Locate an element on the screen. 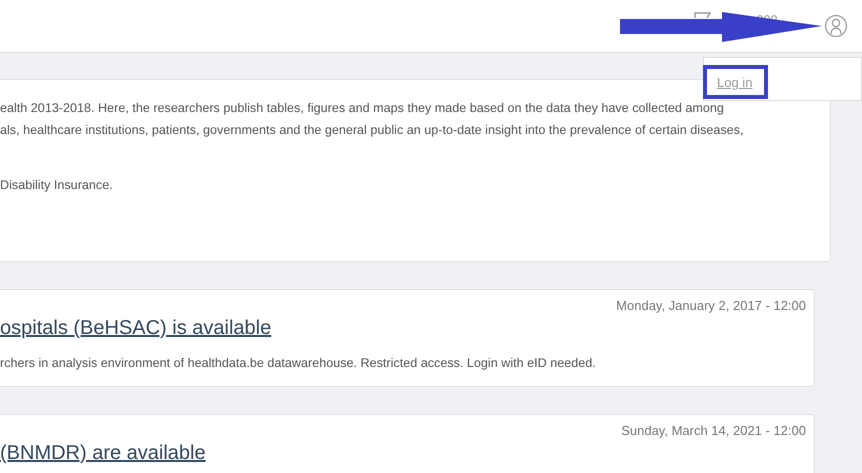 This screenshot has height=473, width=862. news-text: rchers in analysis environment of healthdata.be datawarehouse. Restricted access. Login with eID needed. is located at coordinates (298, 363).